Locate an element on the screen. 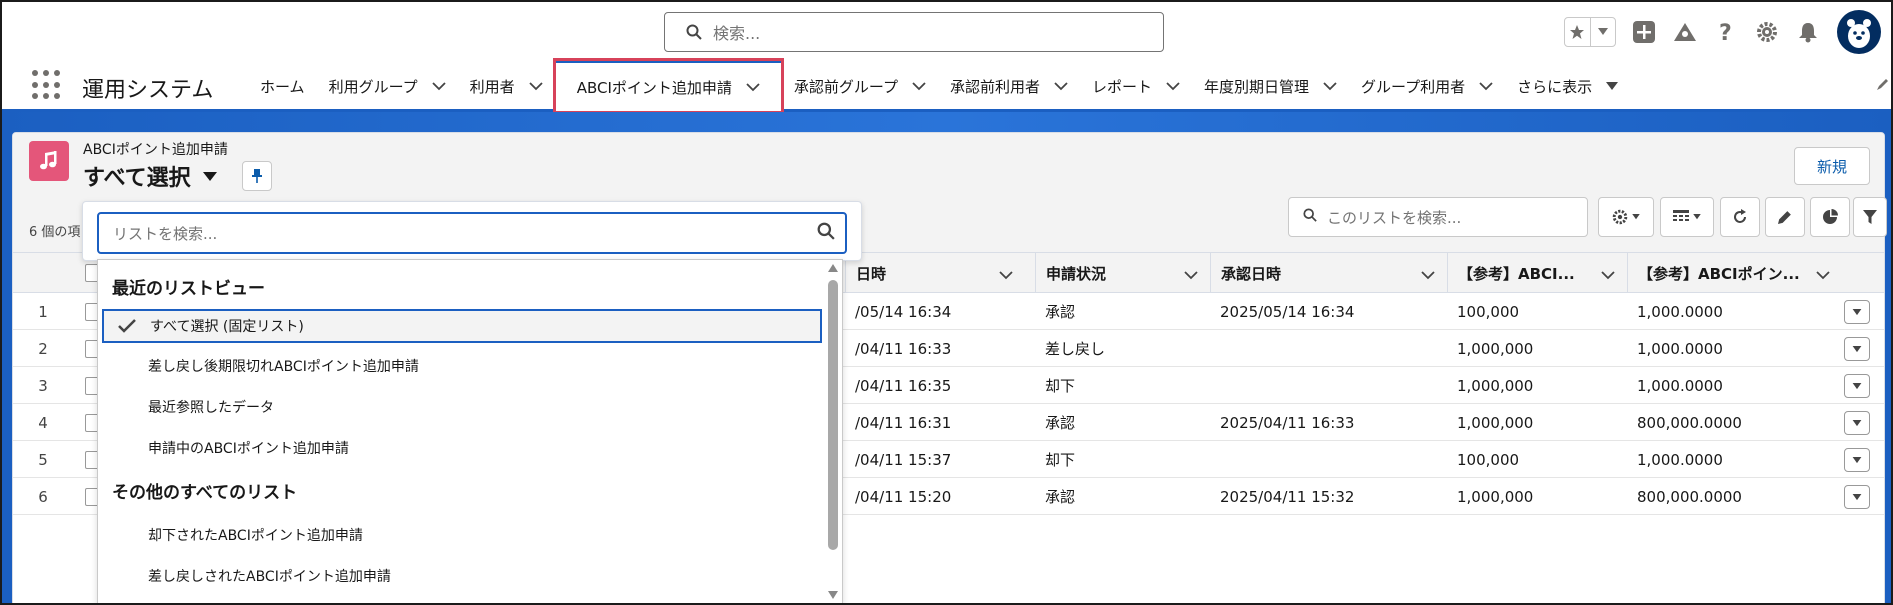 The image size is (1893, 605). app-launcher-icon is located at coordinates (47, 85).